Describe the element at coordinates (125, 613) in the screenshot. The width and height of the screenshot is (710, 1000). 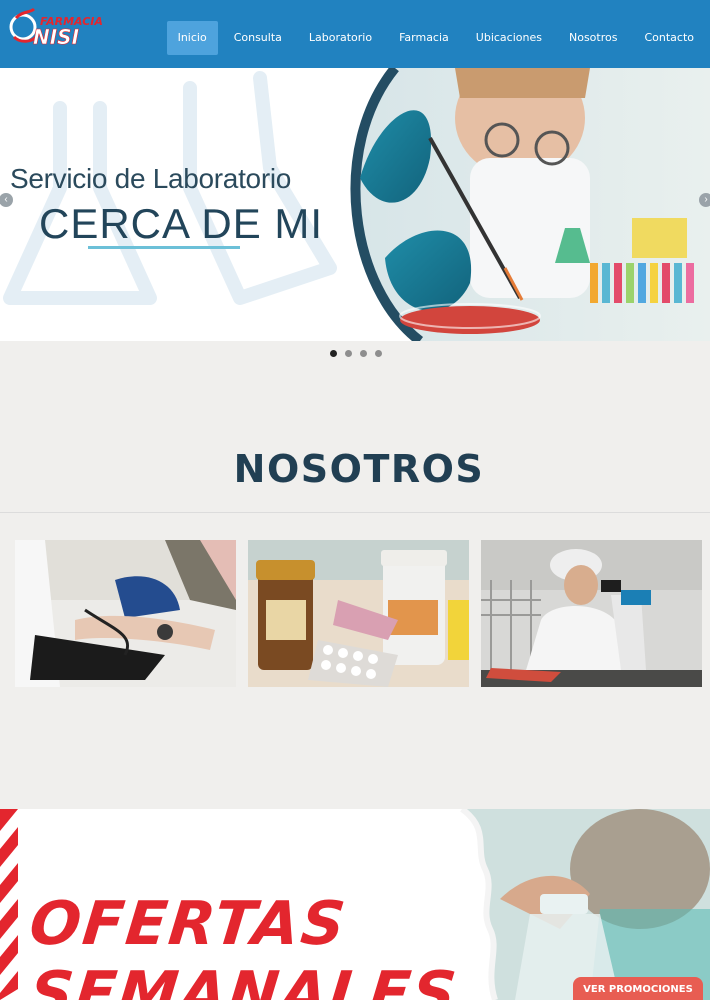
I see `blood-pressure-photo` at that location.